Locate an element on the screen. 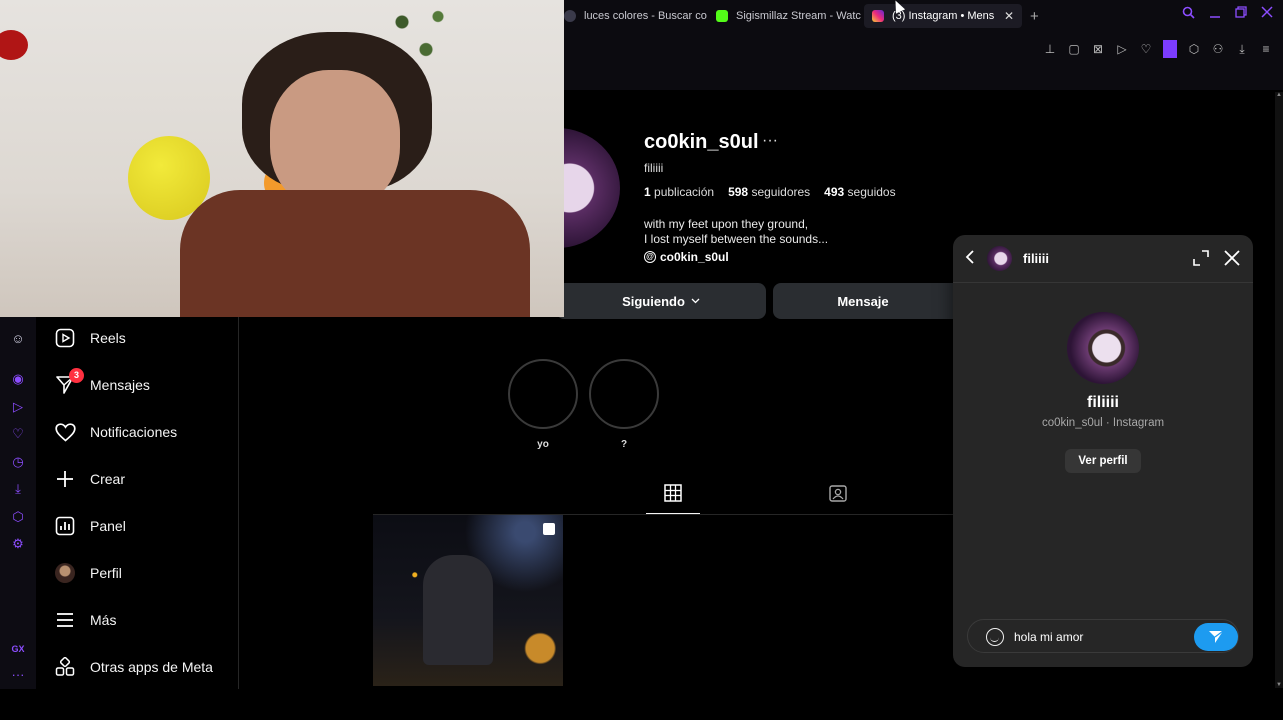 This screenshot has width=1283, height=720. message-button: Mensaje is located at coordinates (863, 301).